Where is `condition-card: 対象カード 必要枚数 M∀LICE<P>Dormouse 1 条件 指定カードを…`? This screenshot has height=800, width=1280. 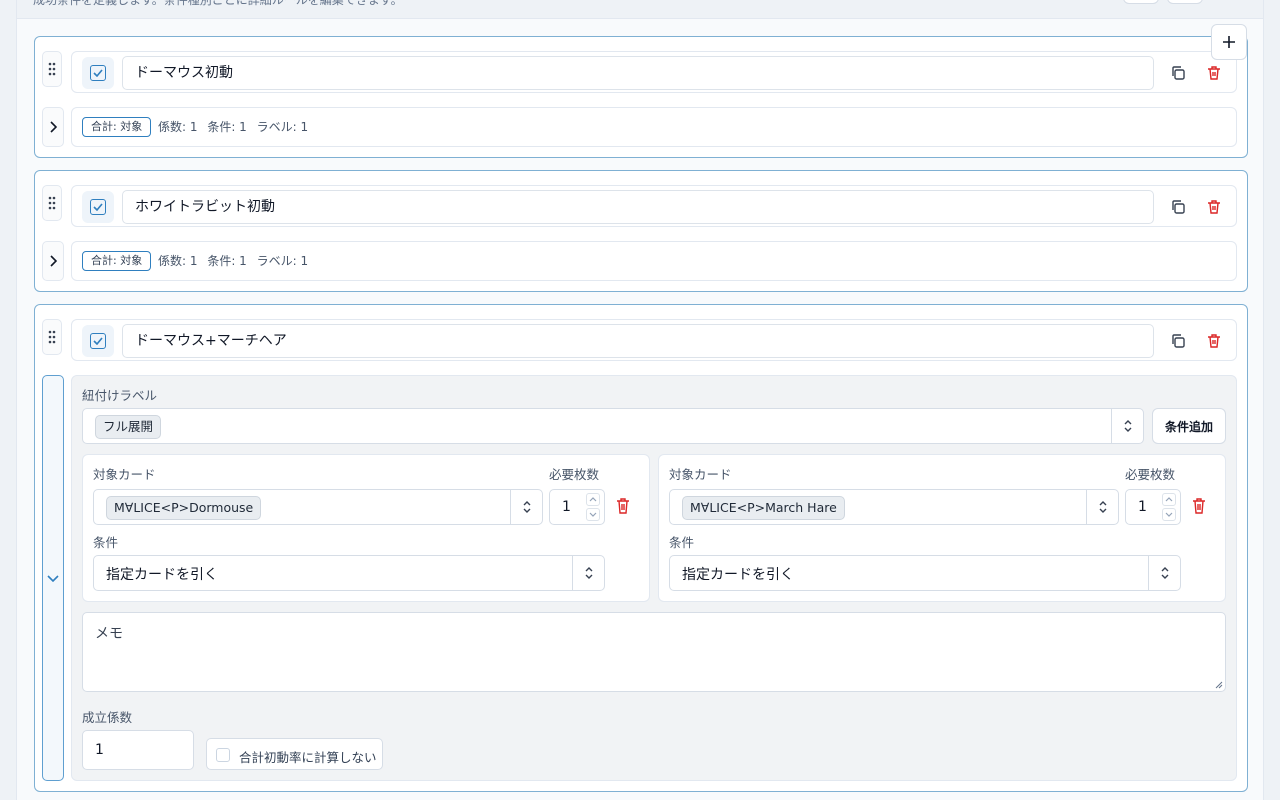 condition-card: 対象カード 必要枚数 M∀LICE<P>Dormouse 1 条件 指定カードを… is located at coordinates (366, 528).